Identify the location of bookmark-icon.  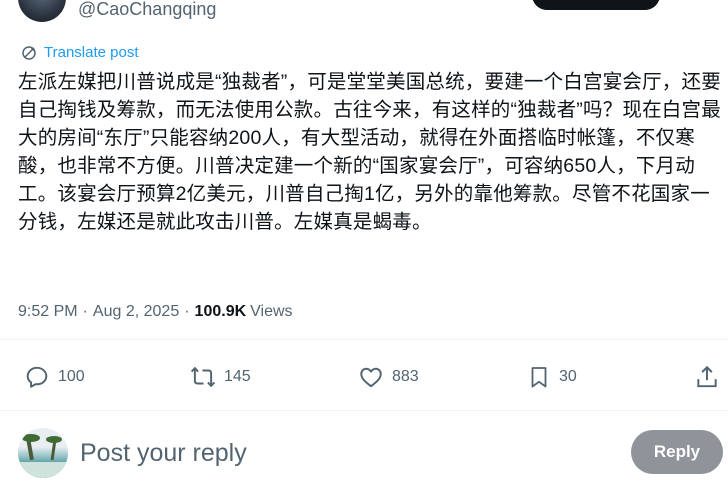
(539, 377).